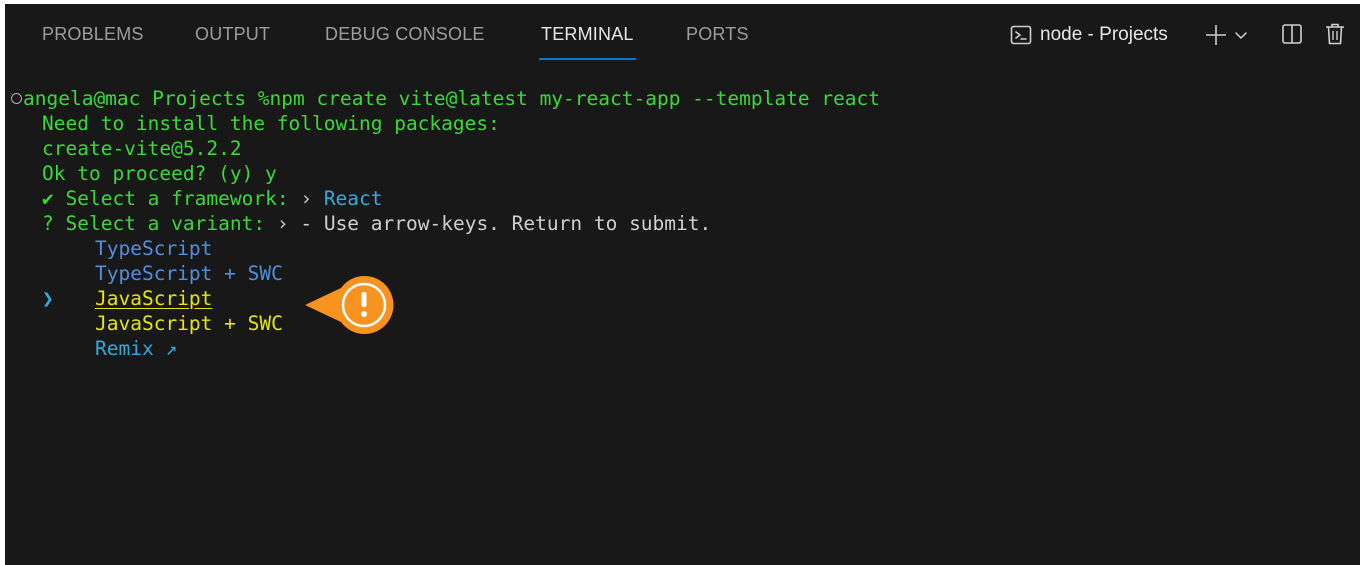 Image resolution: width=1360 pixels, height=565 pixels. I want to click on trash-icon, so click(1335, 34).